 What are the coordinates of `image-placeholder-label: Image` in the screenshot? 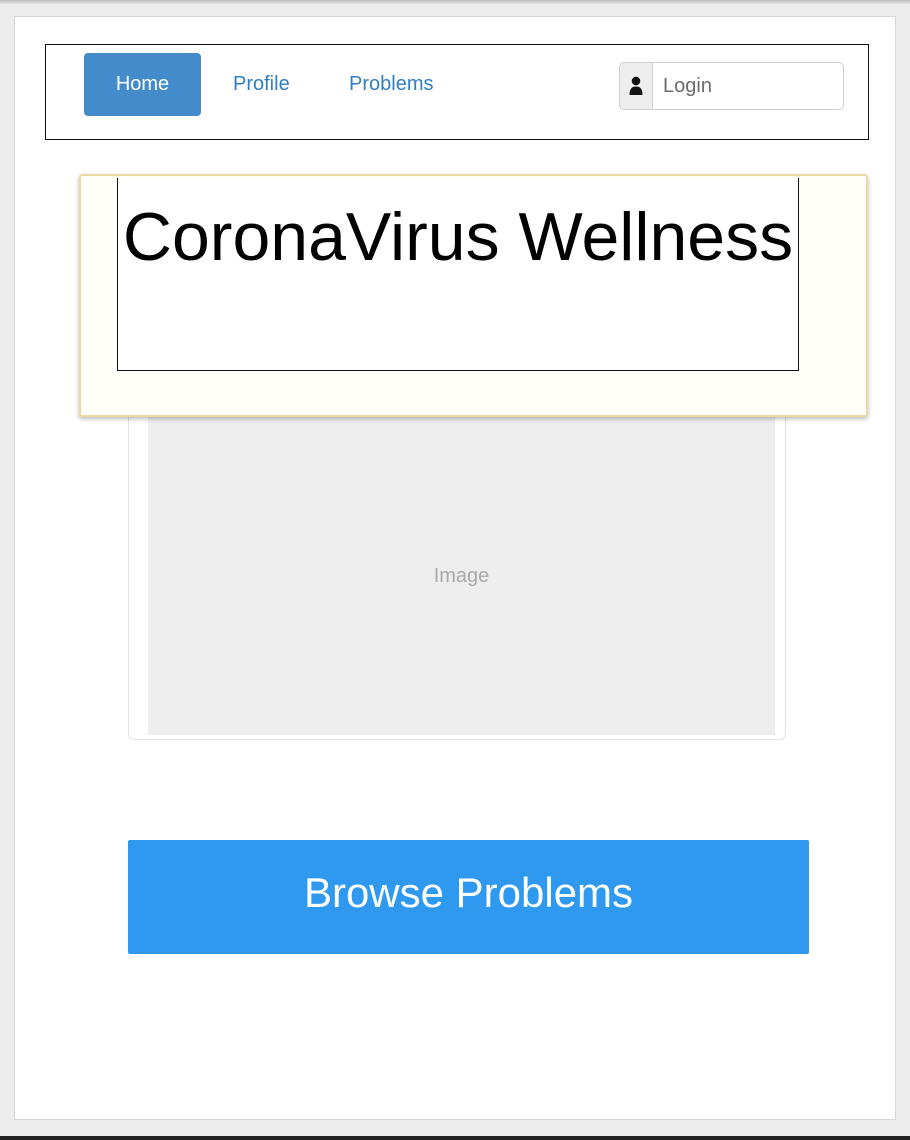 It's located at (461, 576).